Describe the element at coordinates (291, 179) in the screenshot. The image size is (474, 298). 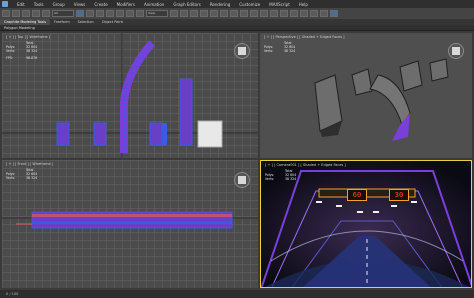
I see `stats-verts-value: 38 324` at that location.